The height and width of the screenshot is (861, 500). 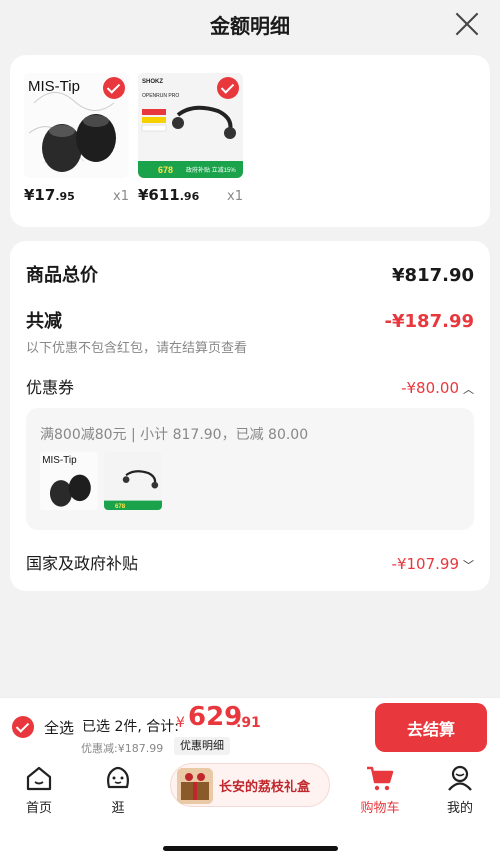 What do you see at coordinates (101, 481) in the screenshot?
I see `coupon-thumbs: MIS-Tip 678` at bounding box center [101, 481].